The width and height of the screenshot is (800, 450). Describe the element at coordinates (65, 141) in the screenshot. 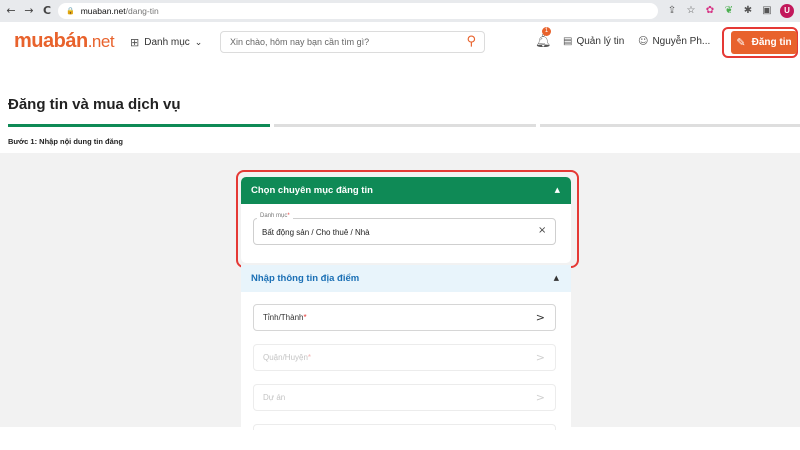

I see `step-label: Bước 1: Nhập nội dung tin đăng` at that location.